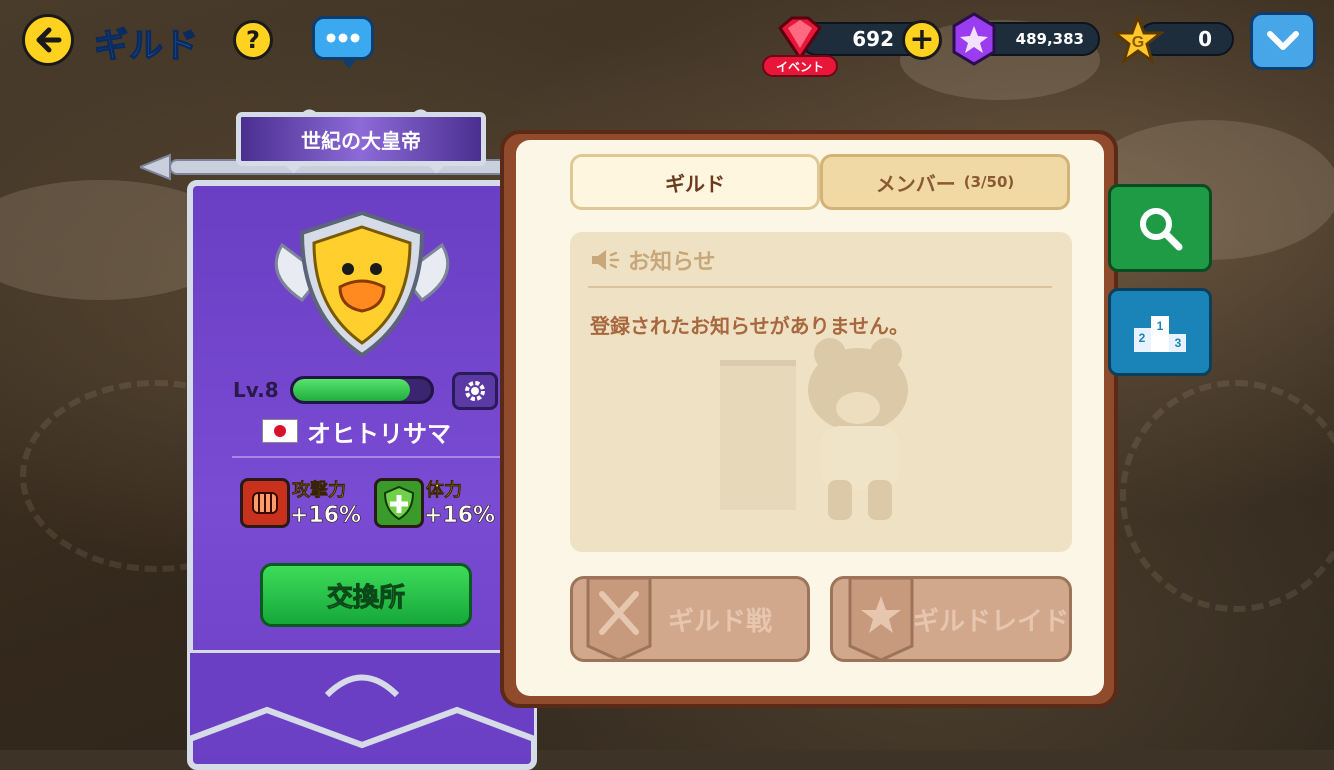  I want to click on japan-flag-icon, so click(280, 431).